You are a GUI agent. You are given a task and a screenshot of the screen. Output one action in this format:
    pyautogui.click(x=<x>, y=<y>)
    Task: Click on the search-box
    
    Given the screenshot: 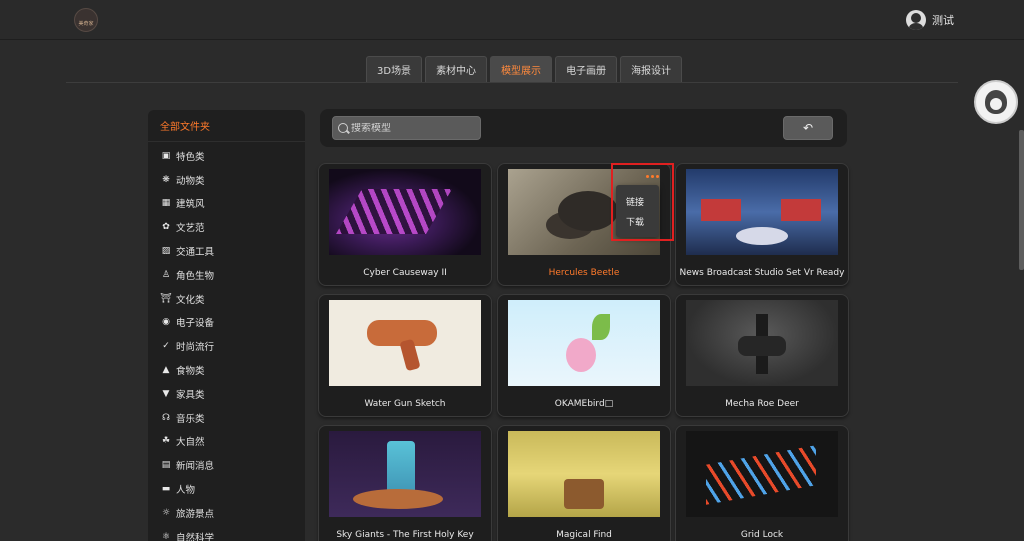 What is the action you would take?
    pyautogui.click(x=406, y=128)
    